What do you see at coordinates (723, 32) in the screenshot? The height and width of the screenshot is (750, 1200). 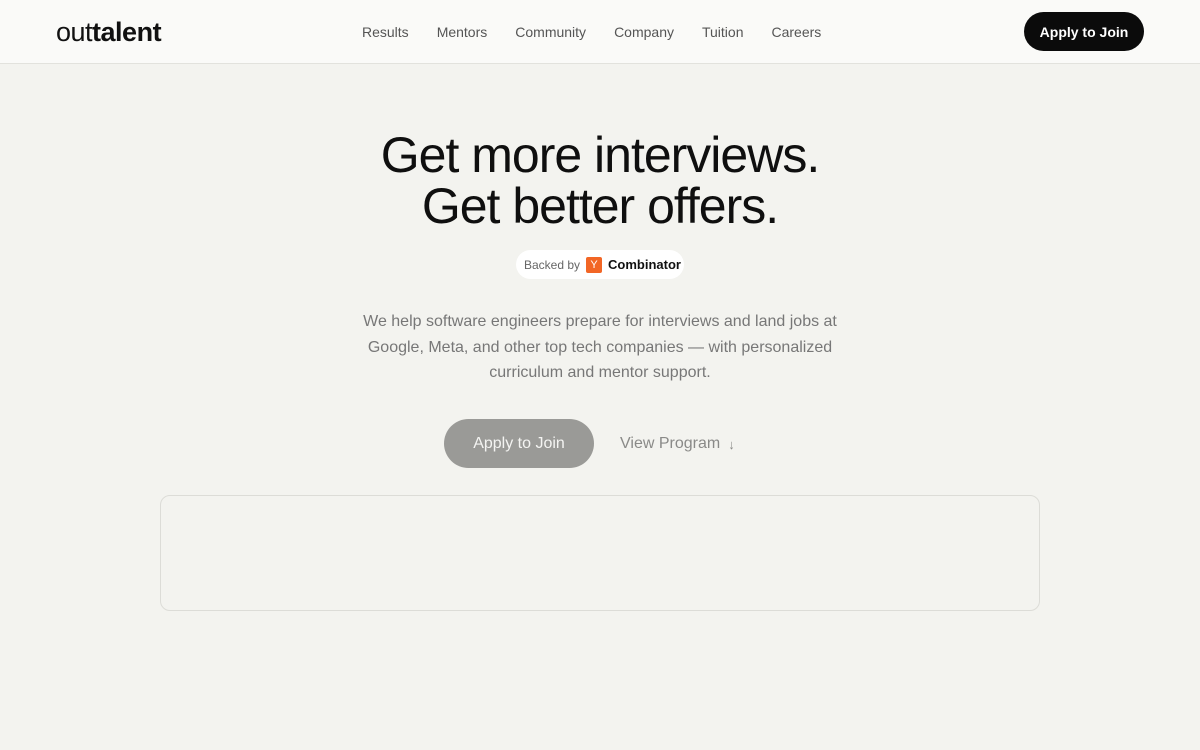 I see `nav-item-tuition: Tuition` at bounding box center [723, 32].